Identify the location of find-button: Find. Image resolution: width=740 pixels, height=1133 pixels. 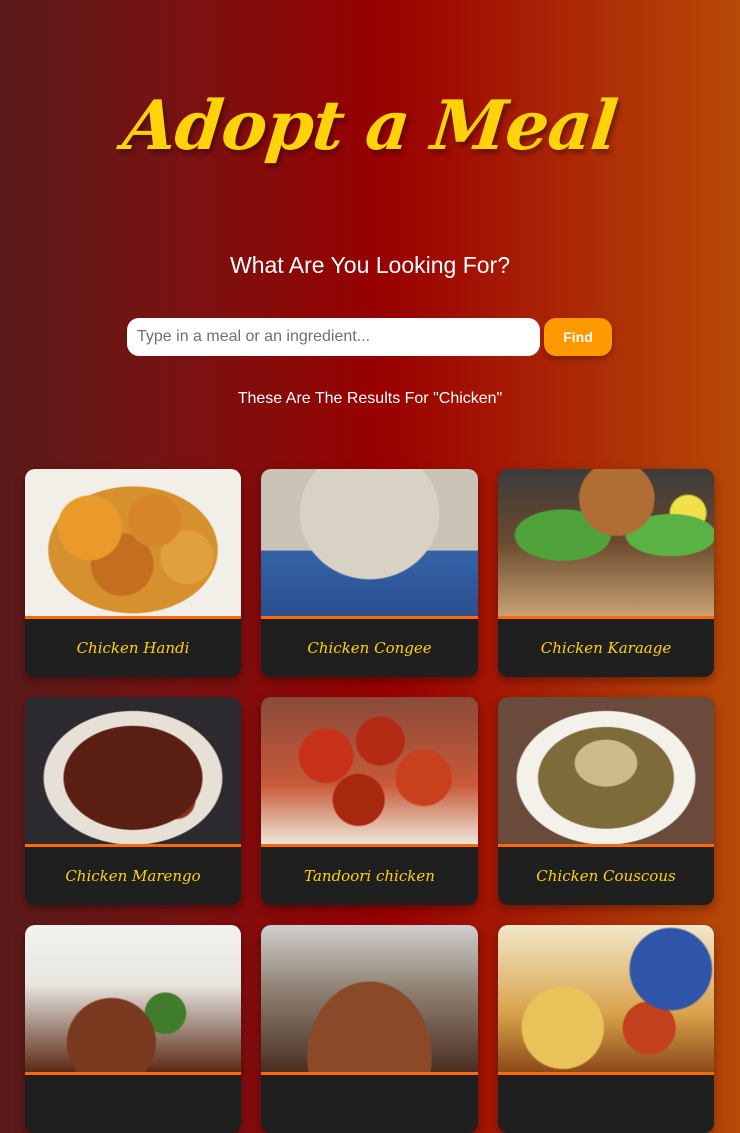
(578, 337).